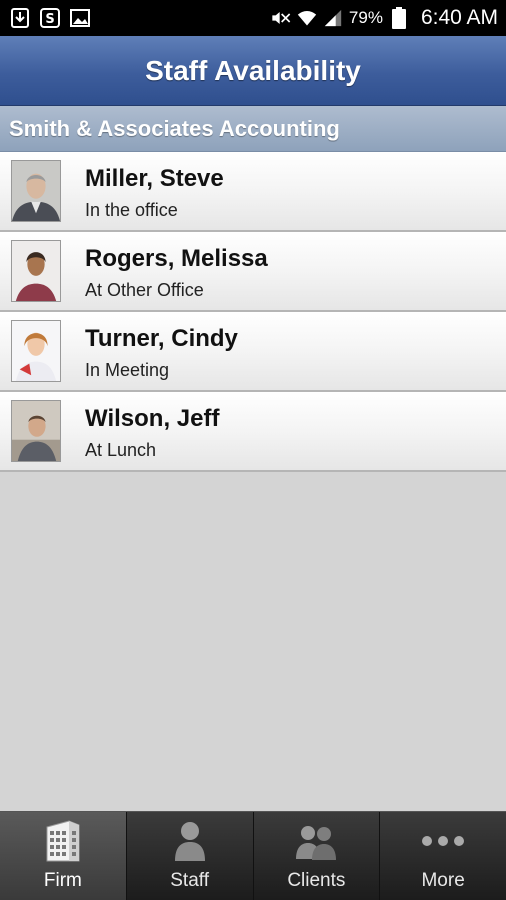  I want to click on staff-info: Rogers, Melissa At Other Office, so click(176, 272).